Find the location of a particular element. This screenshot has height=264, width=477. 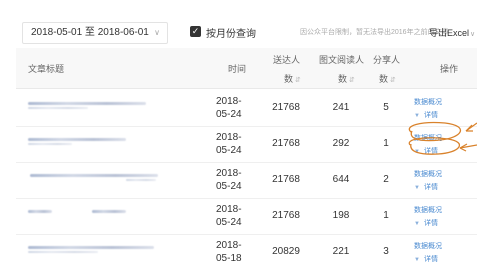

article-title-redacted-part is located at coordinates (109, 211).